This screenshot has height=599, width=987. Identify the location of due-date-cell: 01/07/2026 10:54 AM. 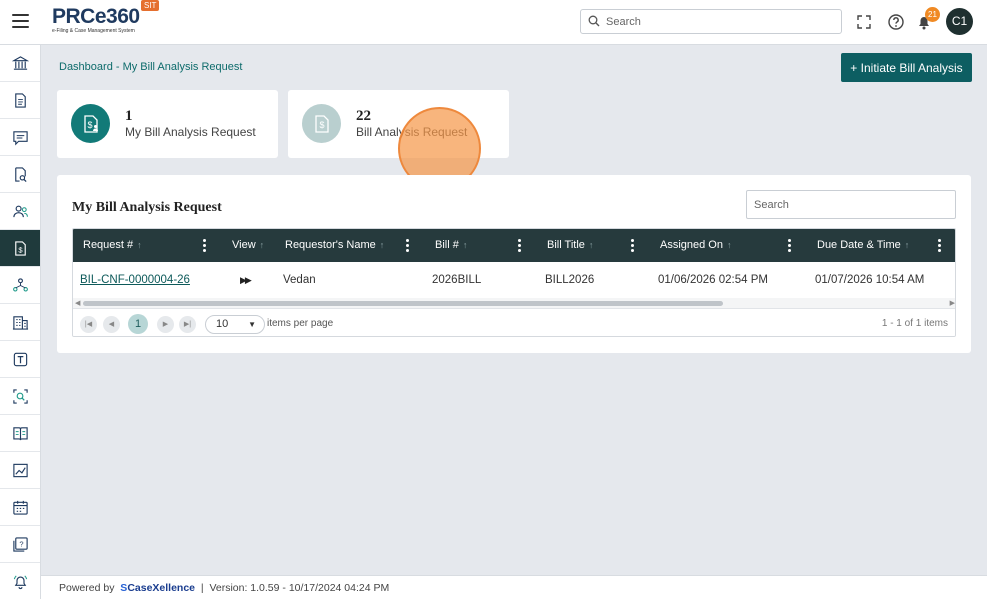
(870, 280).